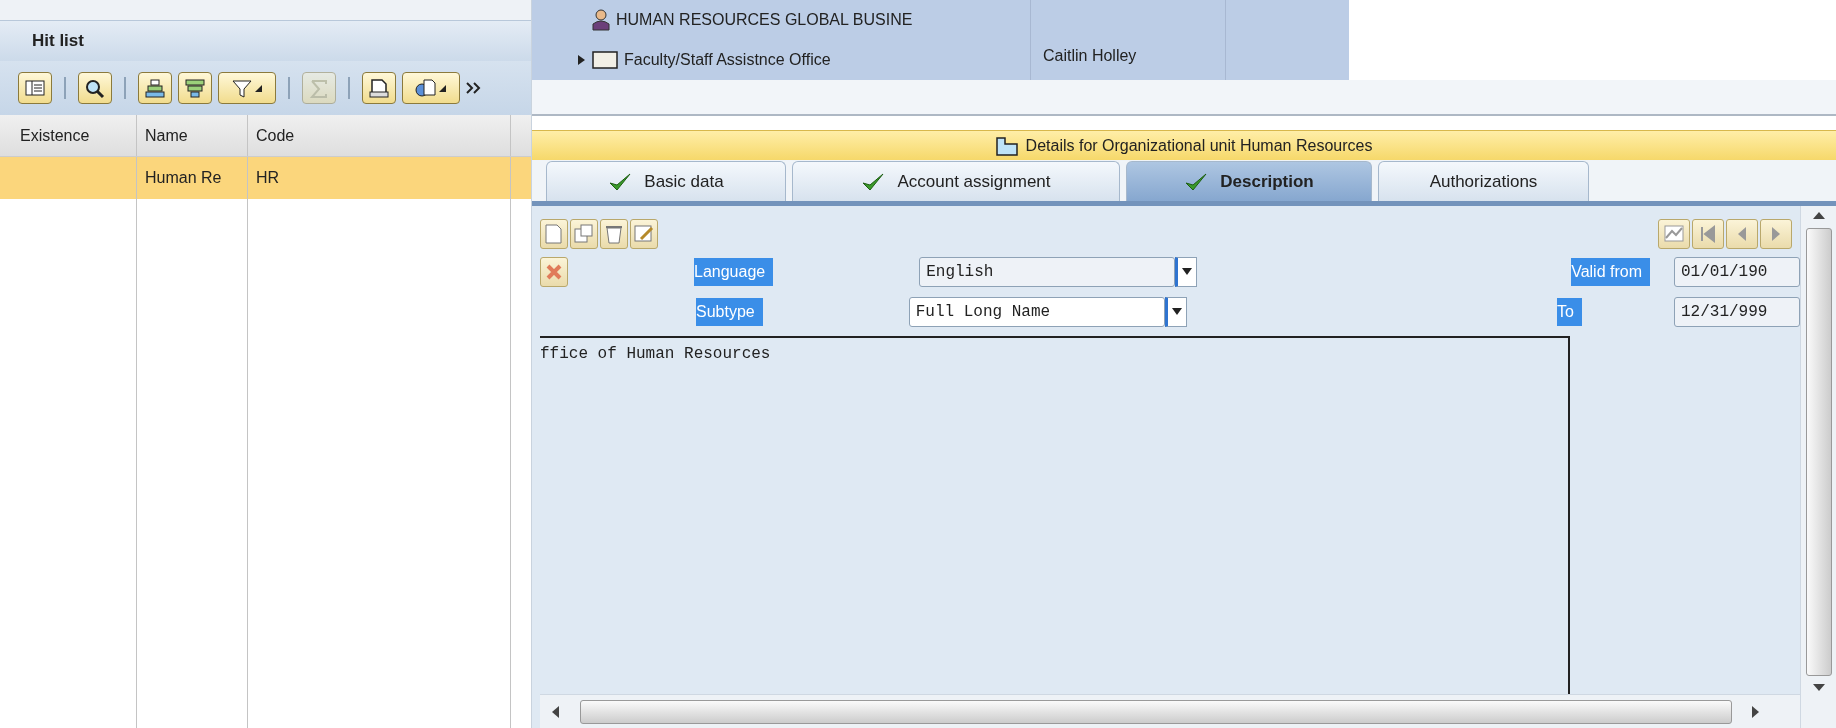 The height and width of the screenshot is (728, 1836). I want to click on sort-ascending-icon, so click(155, 88).